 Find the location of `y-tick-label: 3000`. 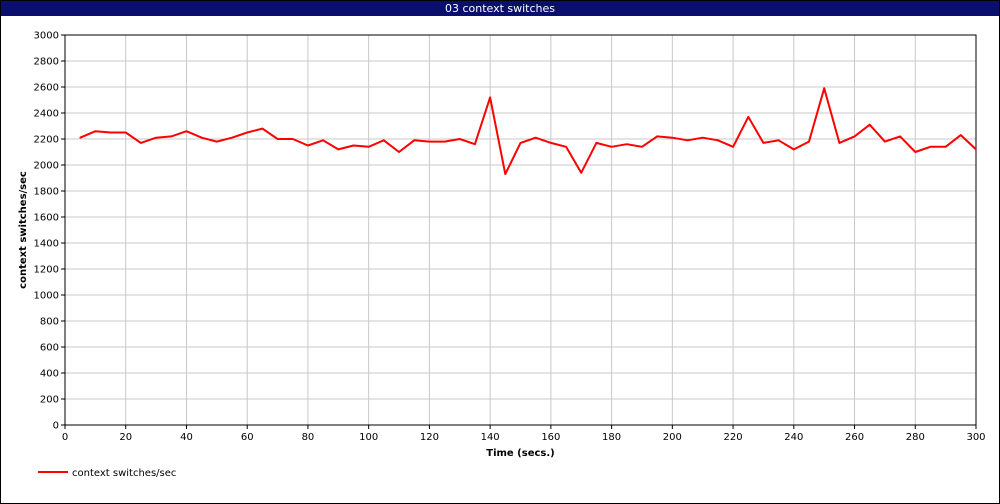

y-tick-label: 3000 is located at coordinates (46, 36).